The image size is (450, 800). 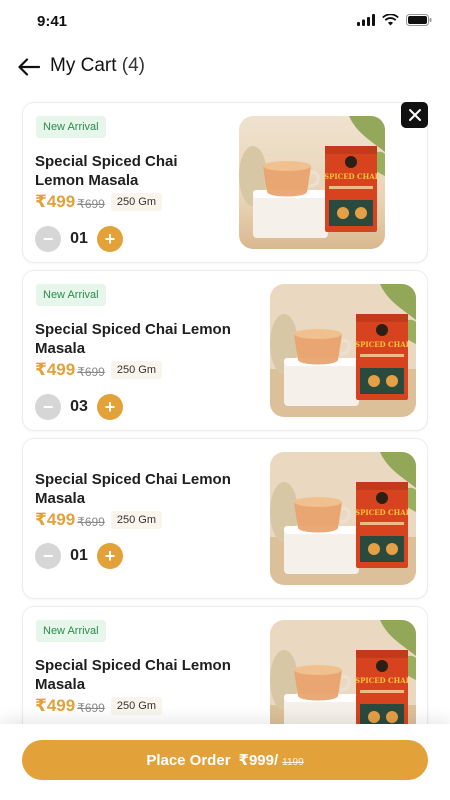 I want to click on status-bar: 9:41, so click(x=225, y=22).